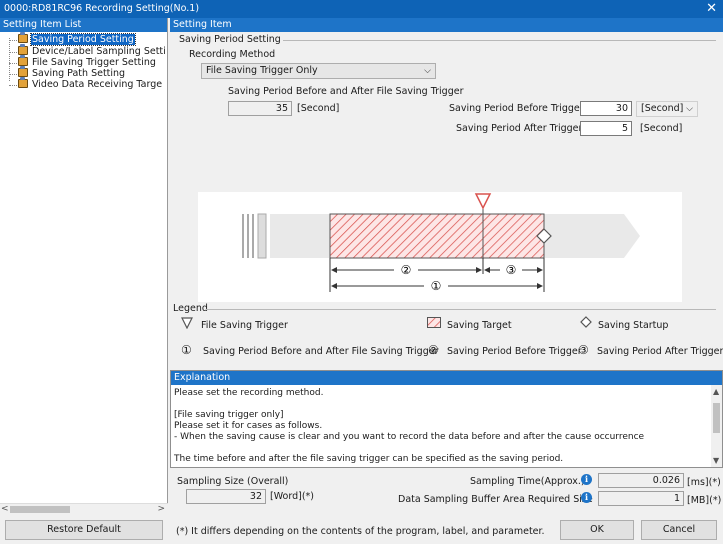  I want to click on legend-num-1: ①, so click(186, 350).